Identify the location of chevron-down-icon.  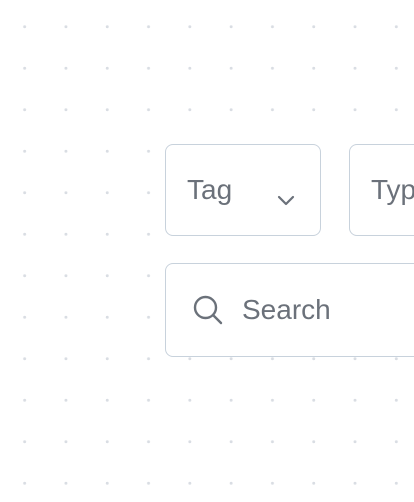
(286, 194).